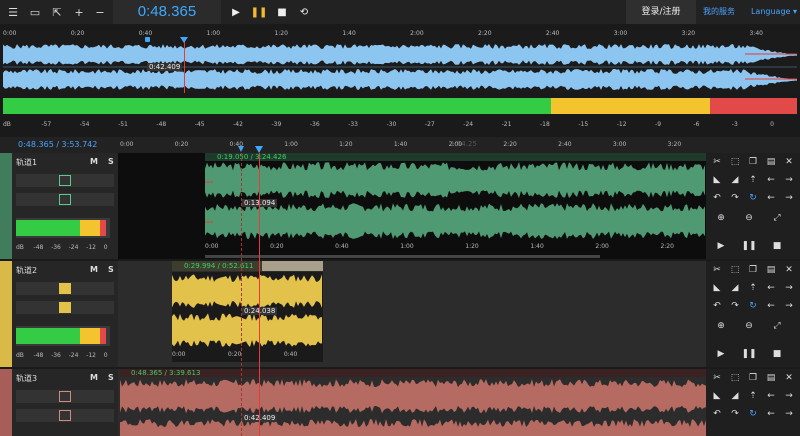 The width and height of the screenshot is (800, 436). I want to click on track-2-solo-button: S, so click(111, 269).